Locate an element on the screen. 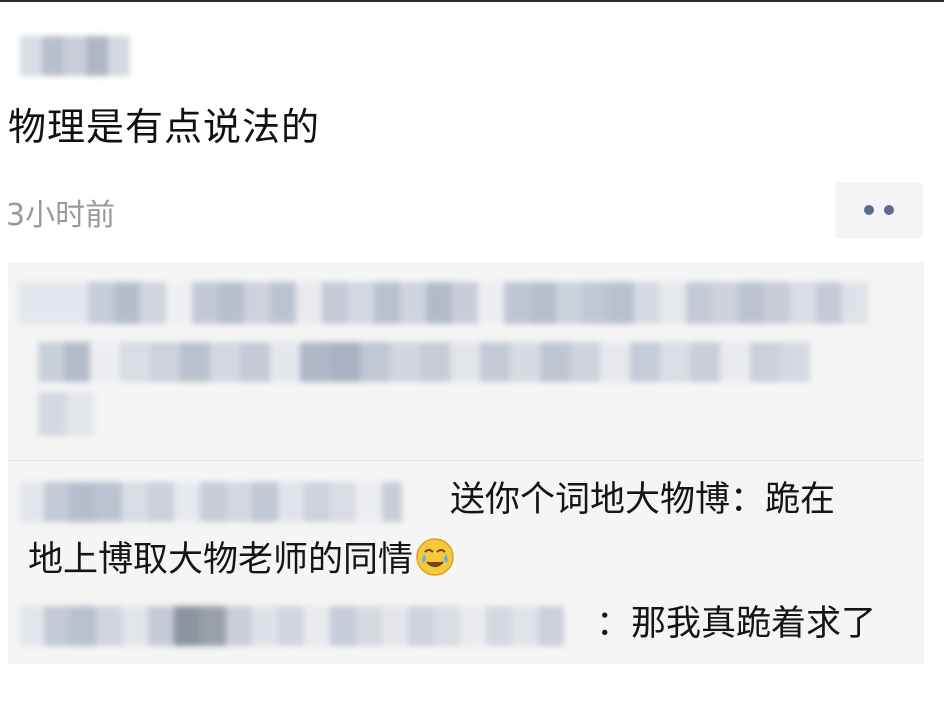 This screenshot has width=944, height=710. poster-name-redacted is located at coordinates (75, 56).